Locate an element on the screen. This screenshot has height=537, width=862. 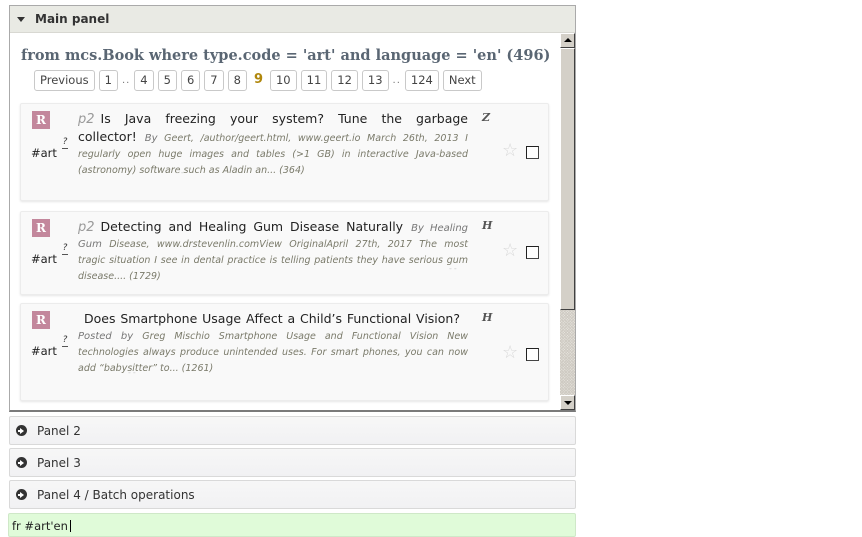
scroll-up-button is located at coordinates (567, 40).